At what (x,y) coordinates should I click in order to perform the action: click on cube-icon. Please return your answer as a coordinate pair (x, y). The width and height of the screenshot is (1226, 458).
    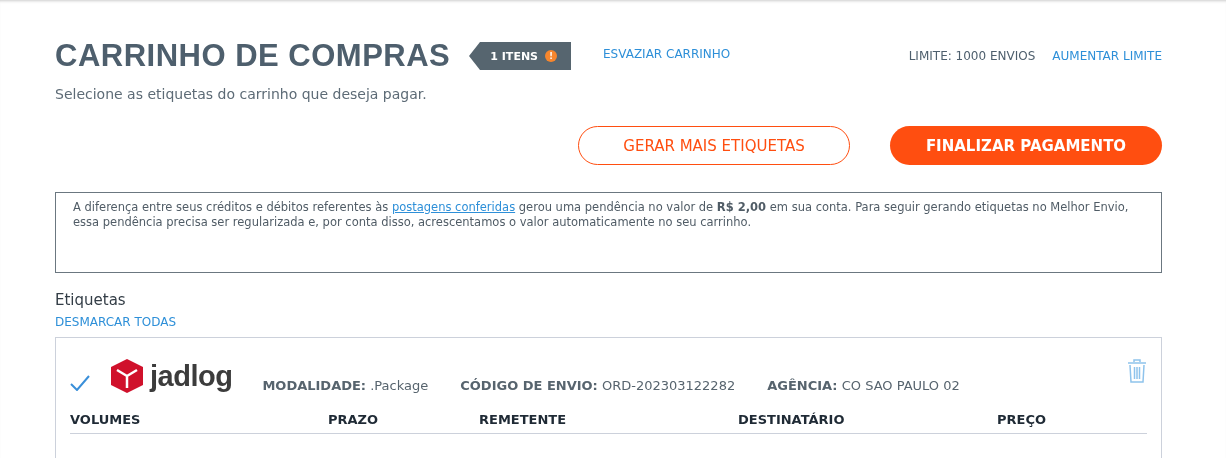
    Looking at the image, I should click on (127, 376).